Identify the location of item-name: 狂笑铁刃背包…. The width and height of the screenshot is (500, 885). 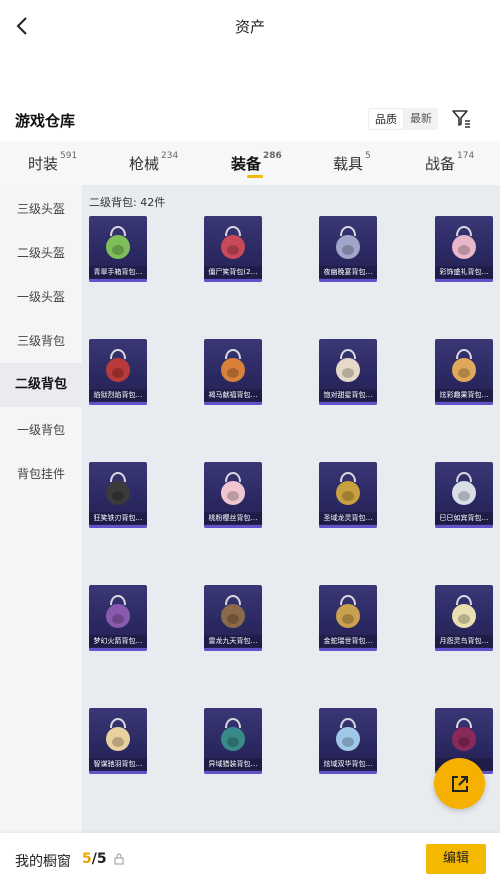
(118, 518).